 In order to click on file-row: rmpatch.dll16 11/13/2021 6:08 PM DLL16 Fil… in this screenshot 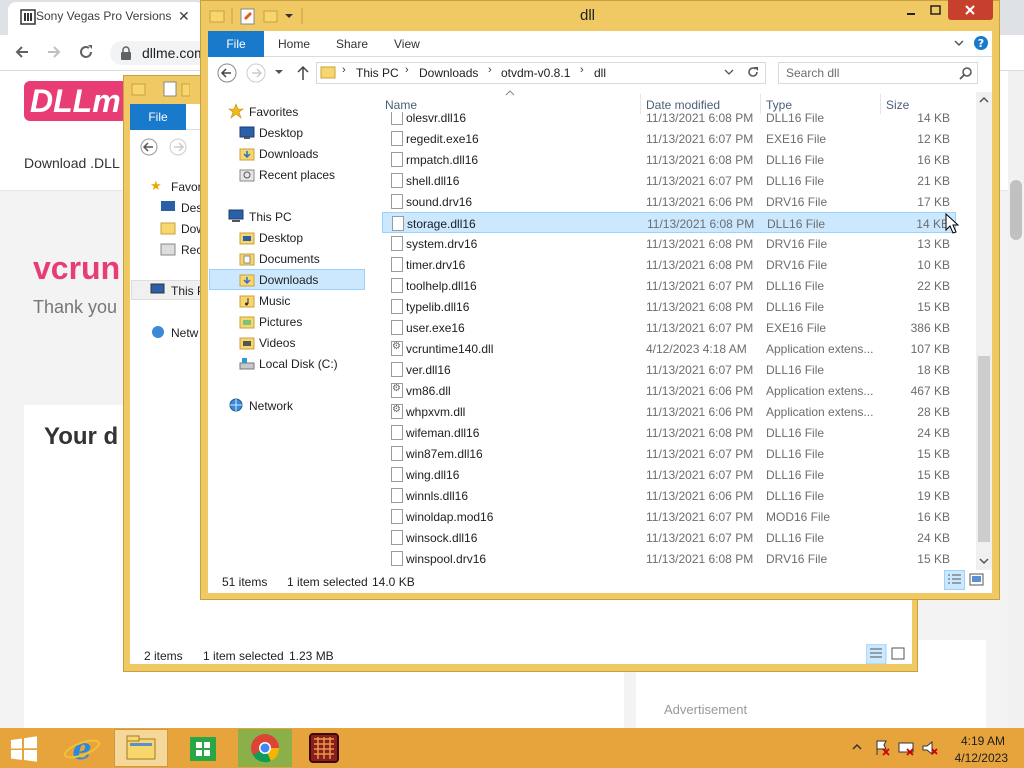, I will do `click(669, 159)`.